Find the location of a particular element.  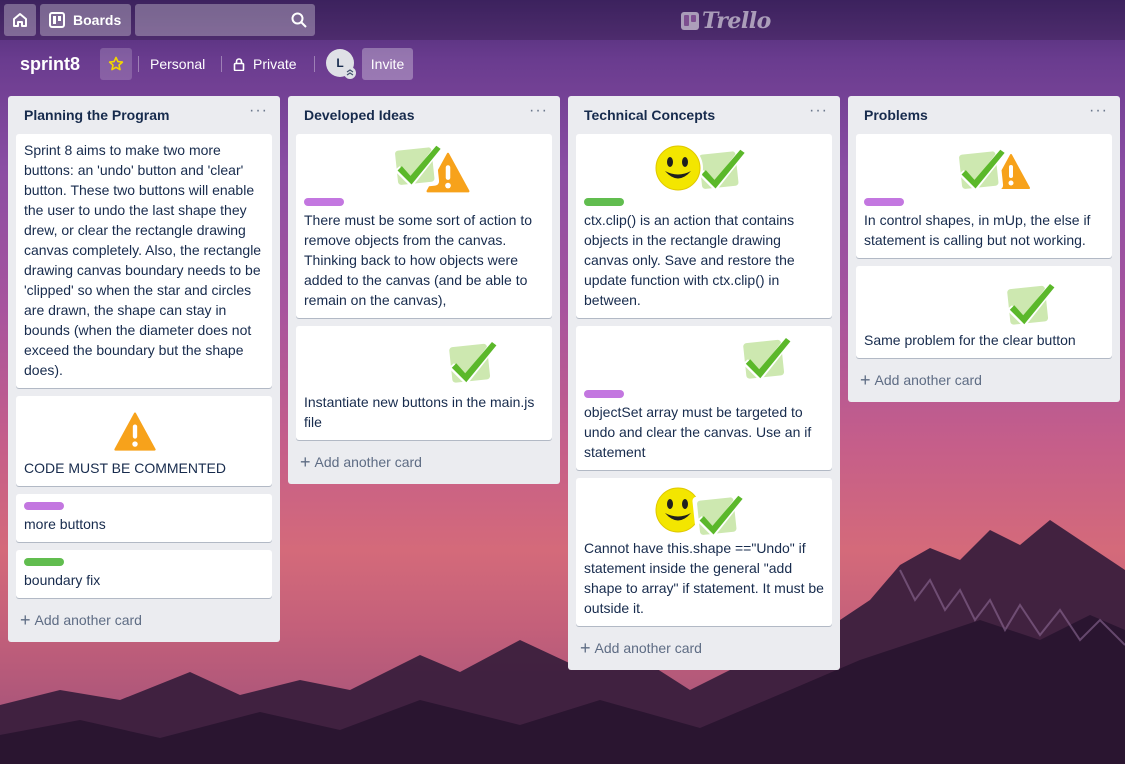

card: Same problem for the clear button is located at coordinates (984, 312).